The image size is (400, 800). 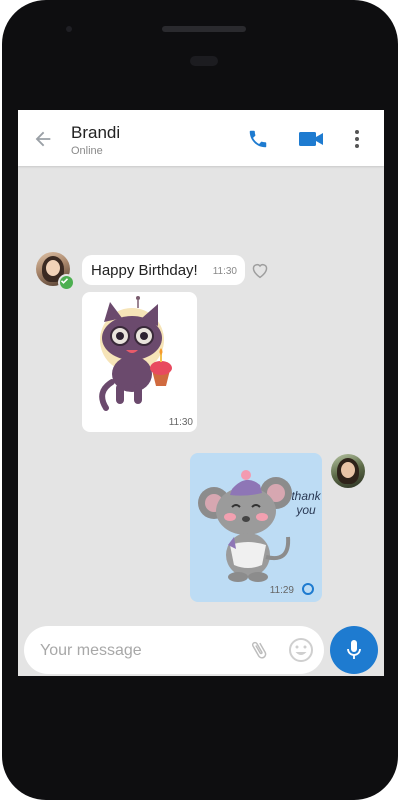 I want to click on voice-message-button, so click(x=354, y=650).